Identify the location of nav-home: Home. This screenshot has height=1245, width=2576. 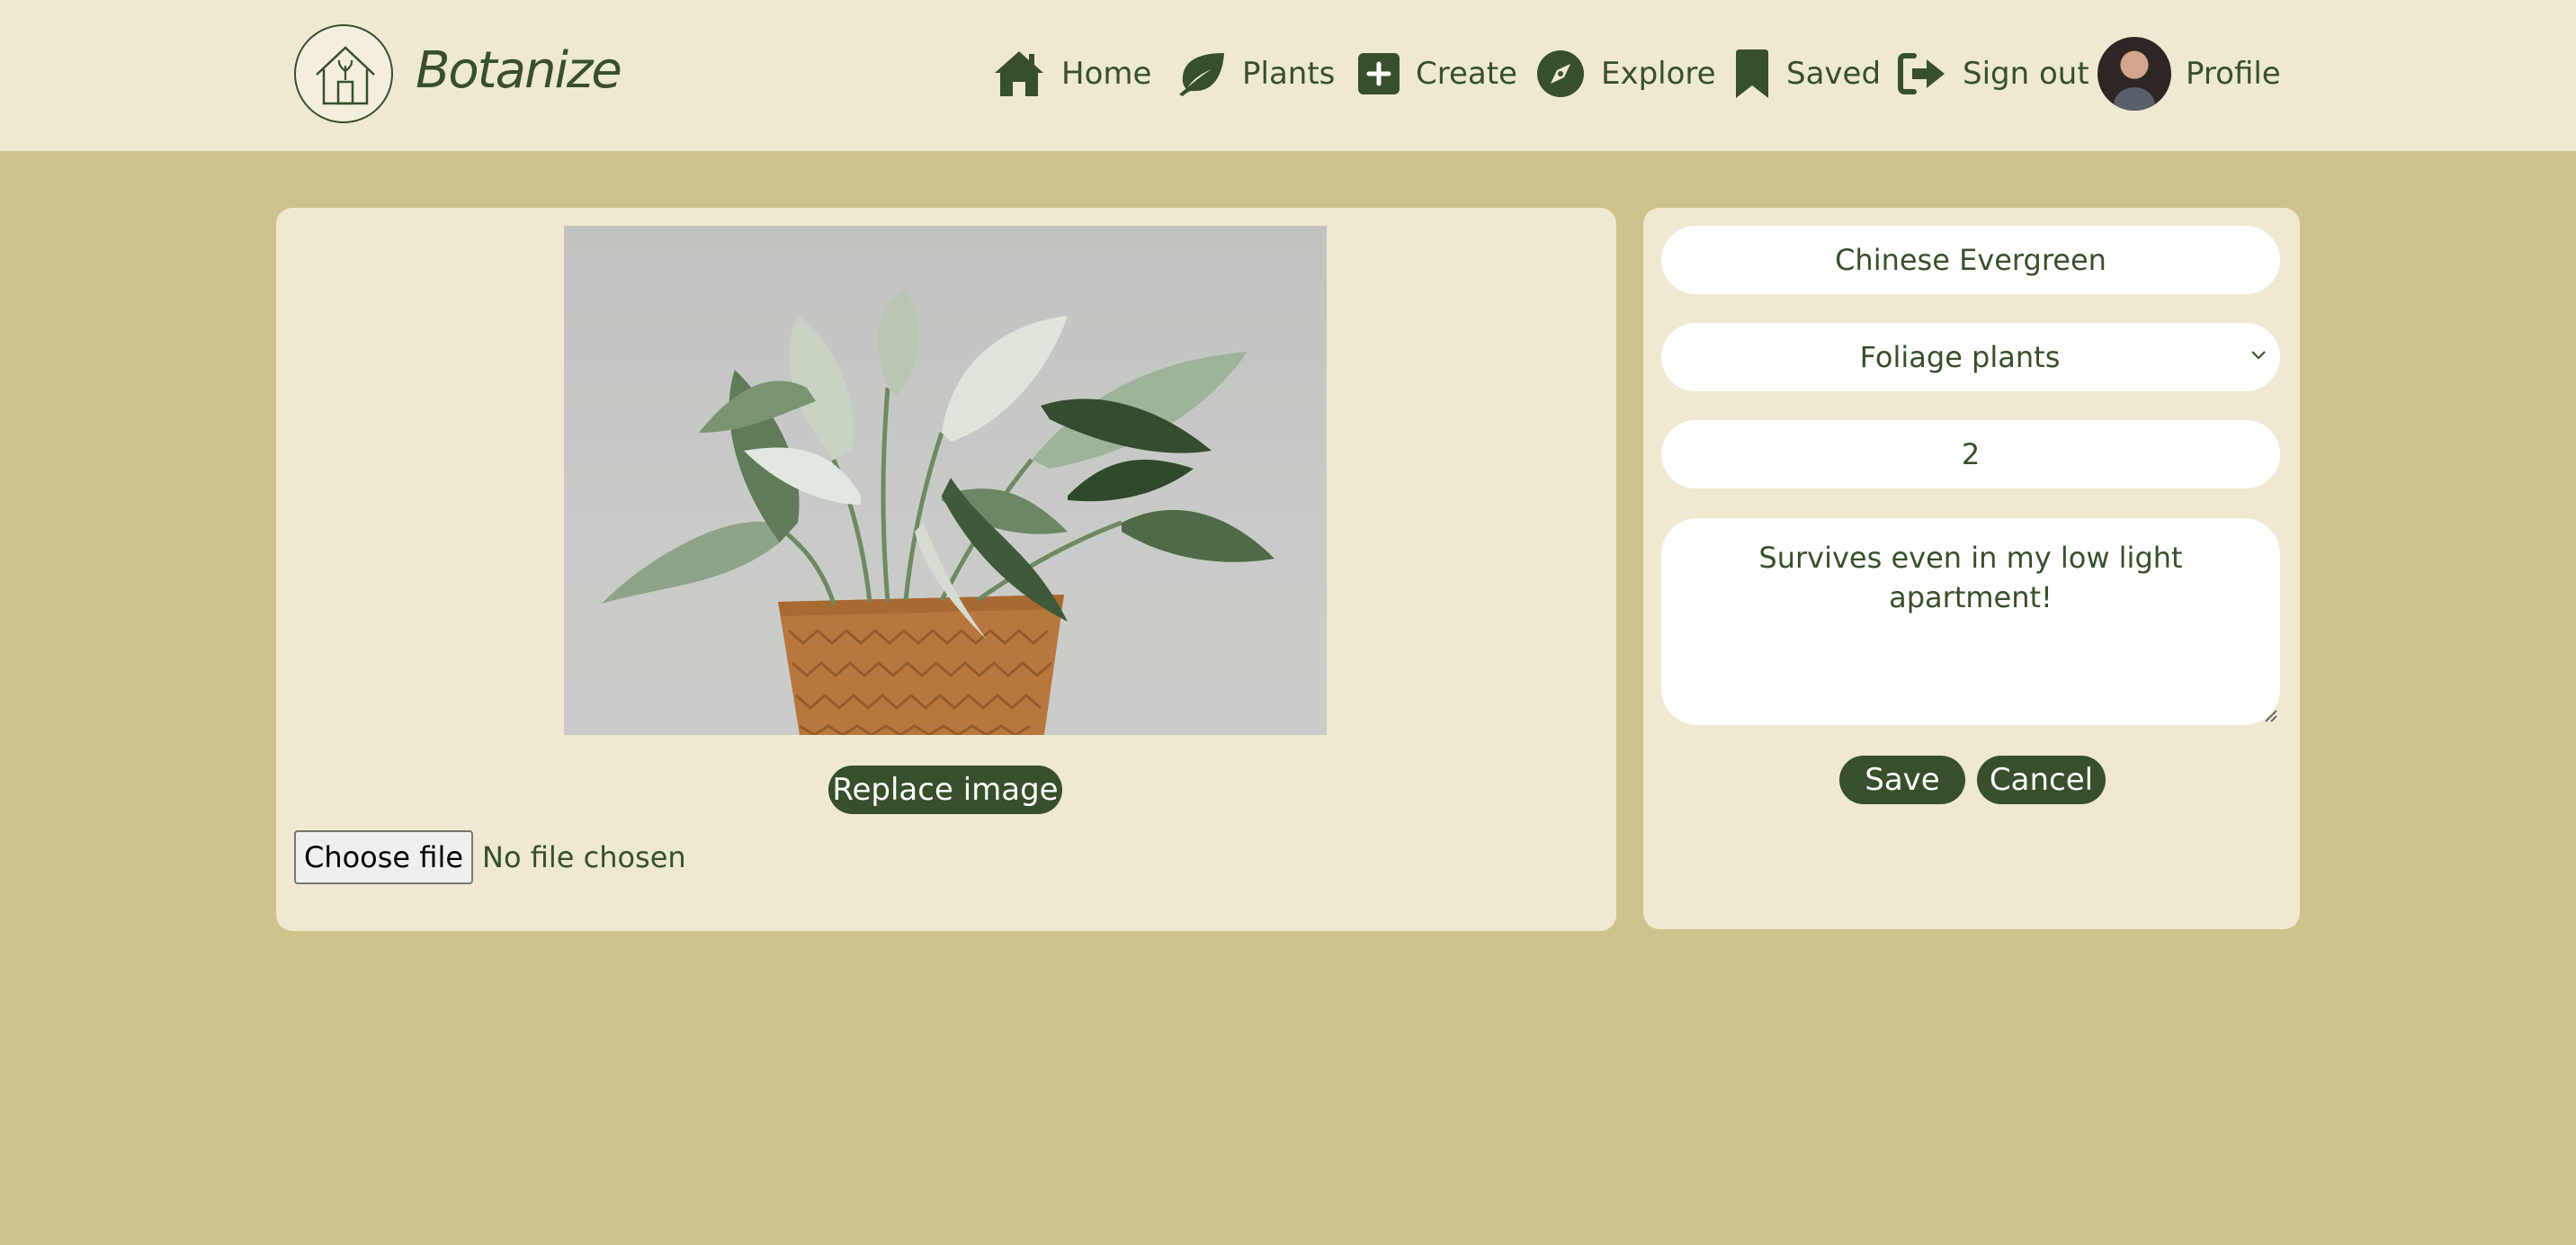
(1072, 74).